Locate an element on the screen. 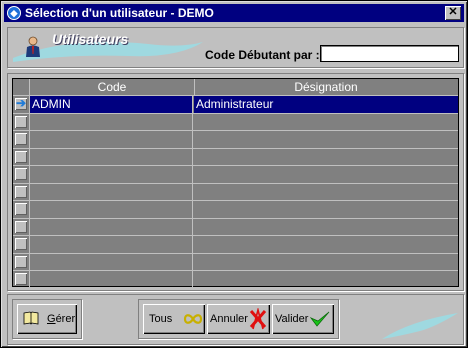  column-header-code: Code is located at coordinates (112, 87).